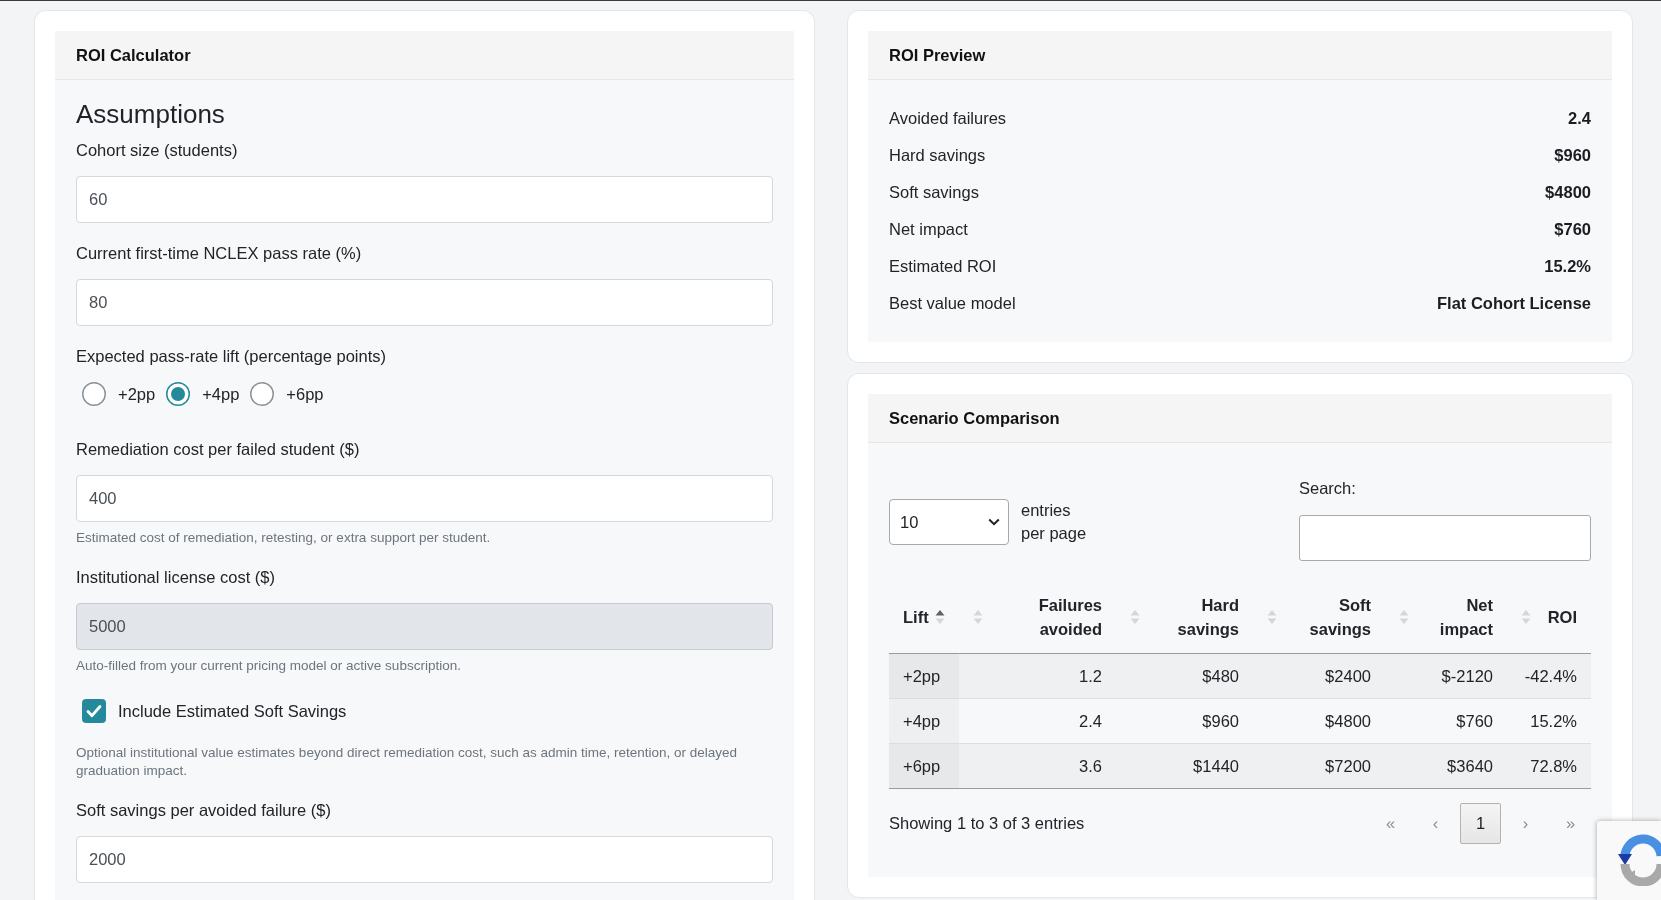  What do you see at coordinates (284, 538) in the screenshot?
I see `help-text: Estimated cost of remediation, retesting, or extra support per student.` at bounding box center [284, 538].